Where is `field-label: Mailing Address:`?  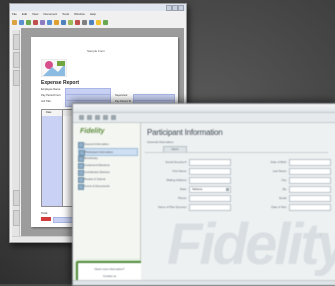 field-label: Mailing Address: is located at coordinates (176, 180).